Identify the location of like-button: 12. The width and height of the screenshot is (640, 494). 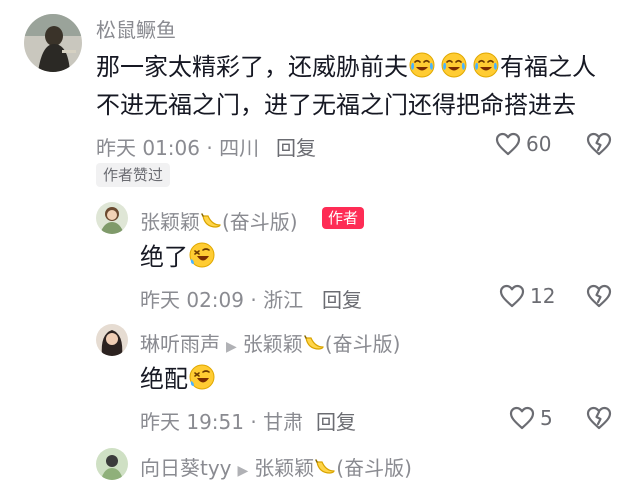
(526, 296).